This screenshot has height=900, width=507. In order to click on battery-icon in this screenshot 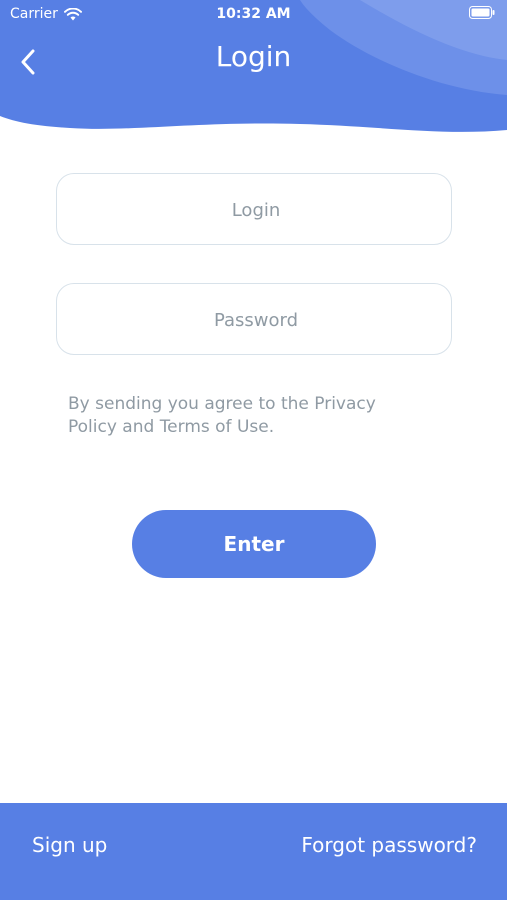, I will do `click(482, 12)`.